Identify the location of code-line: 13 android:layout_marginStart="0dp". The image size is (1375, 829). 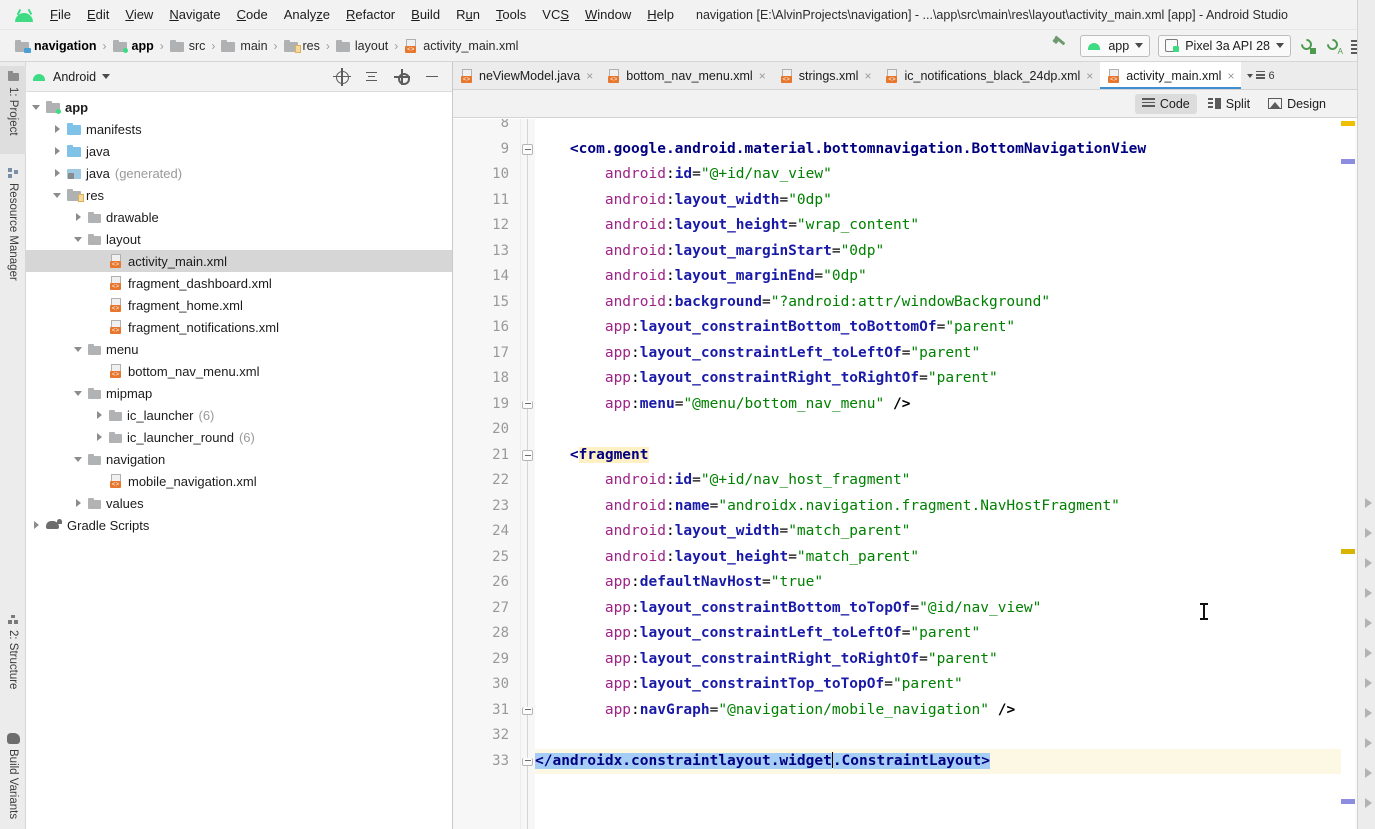
(933, 252).